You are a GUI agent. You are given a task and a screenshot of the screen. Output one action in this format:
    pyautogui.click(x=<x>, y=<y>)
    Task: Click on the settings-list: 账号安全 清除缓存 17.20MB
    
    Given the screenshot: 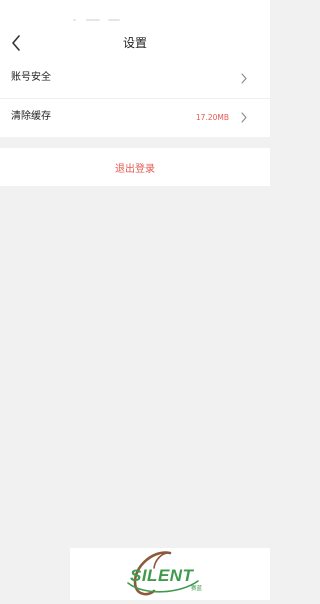 What is the action you would take?
    pyautogui.click(x=135, y=98)
    